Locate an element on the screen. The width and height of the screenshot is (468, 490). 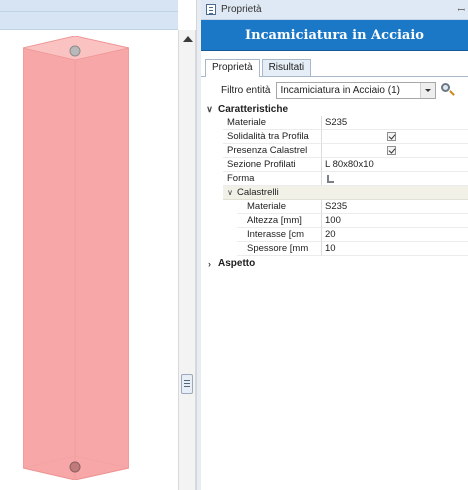
viewport-vertical-scrollbar is located at coordinates (187, 260).